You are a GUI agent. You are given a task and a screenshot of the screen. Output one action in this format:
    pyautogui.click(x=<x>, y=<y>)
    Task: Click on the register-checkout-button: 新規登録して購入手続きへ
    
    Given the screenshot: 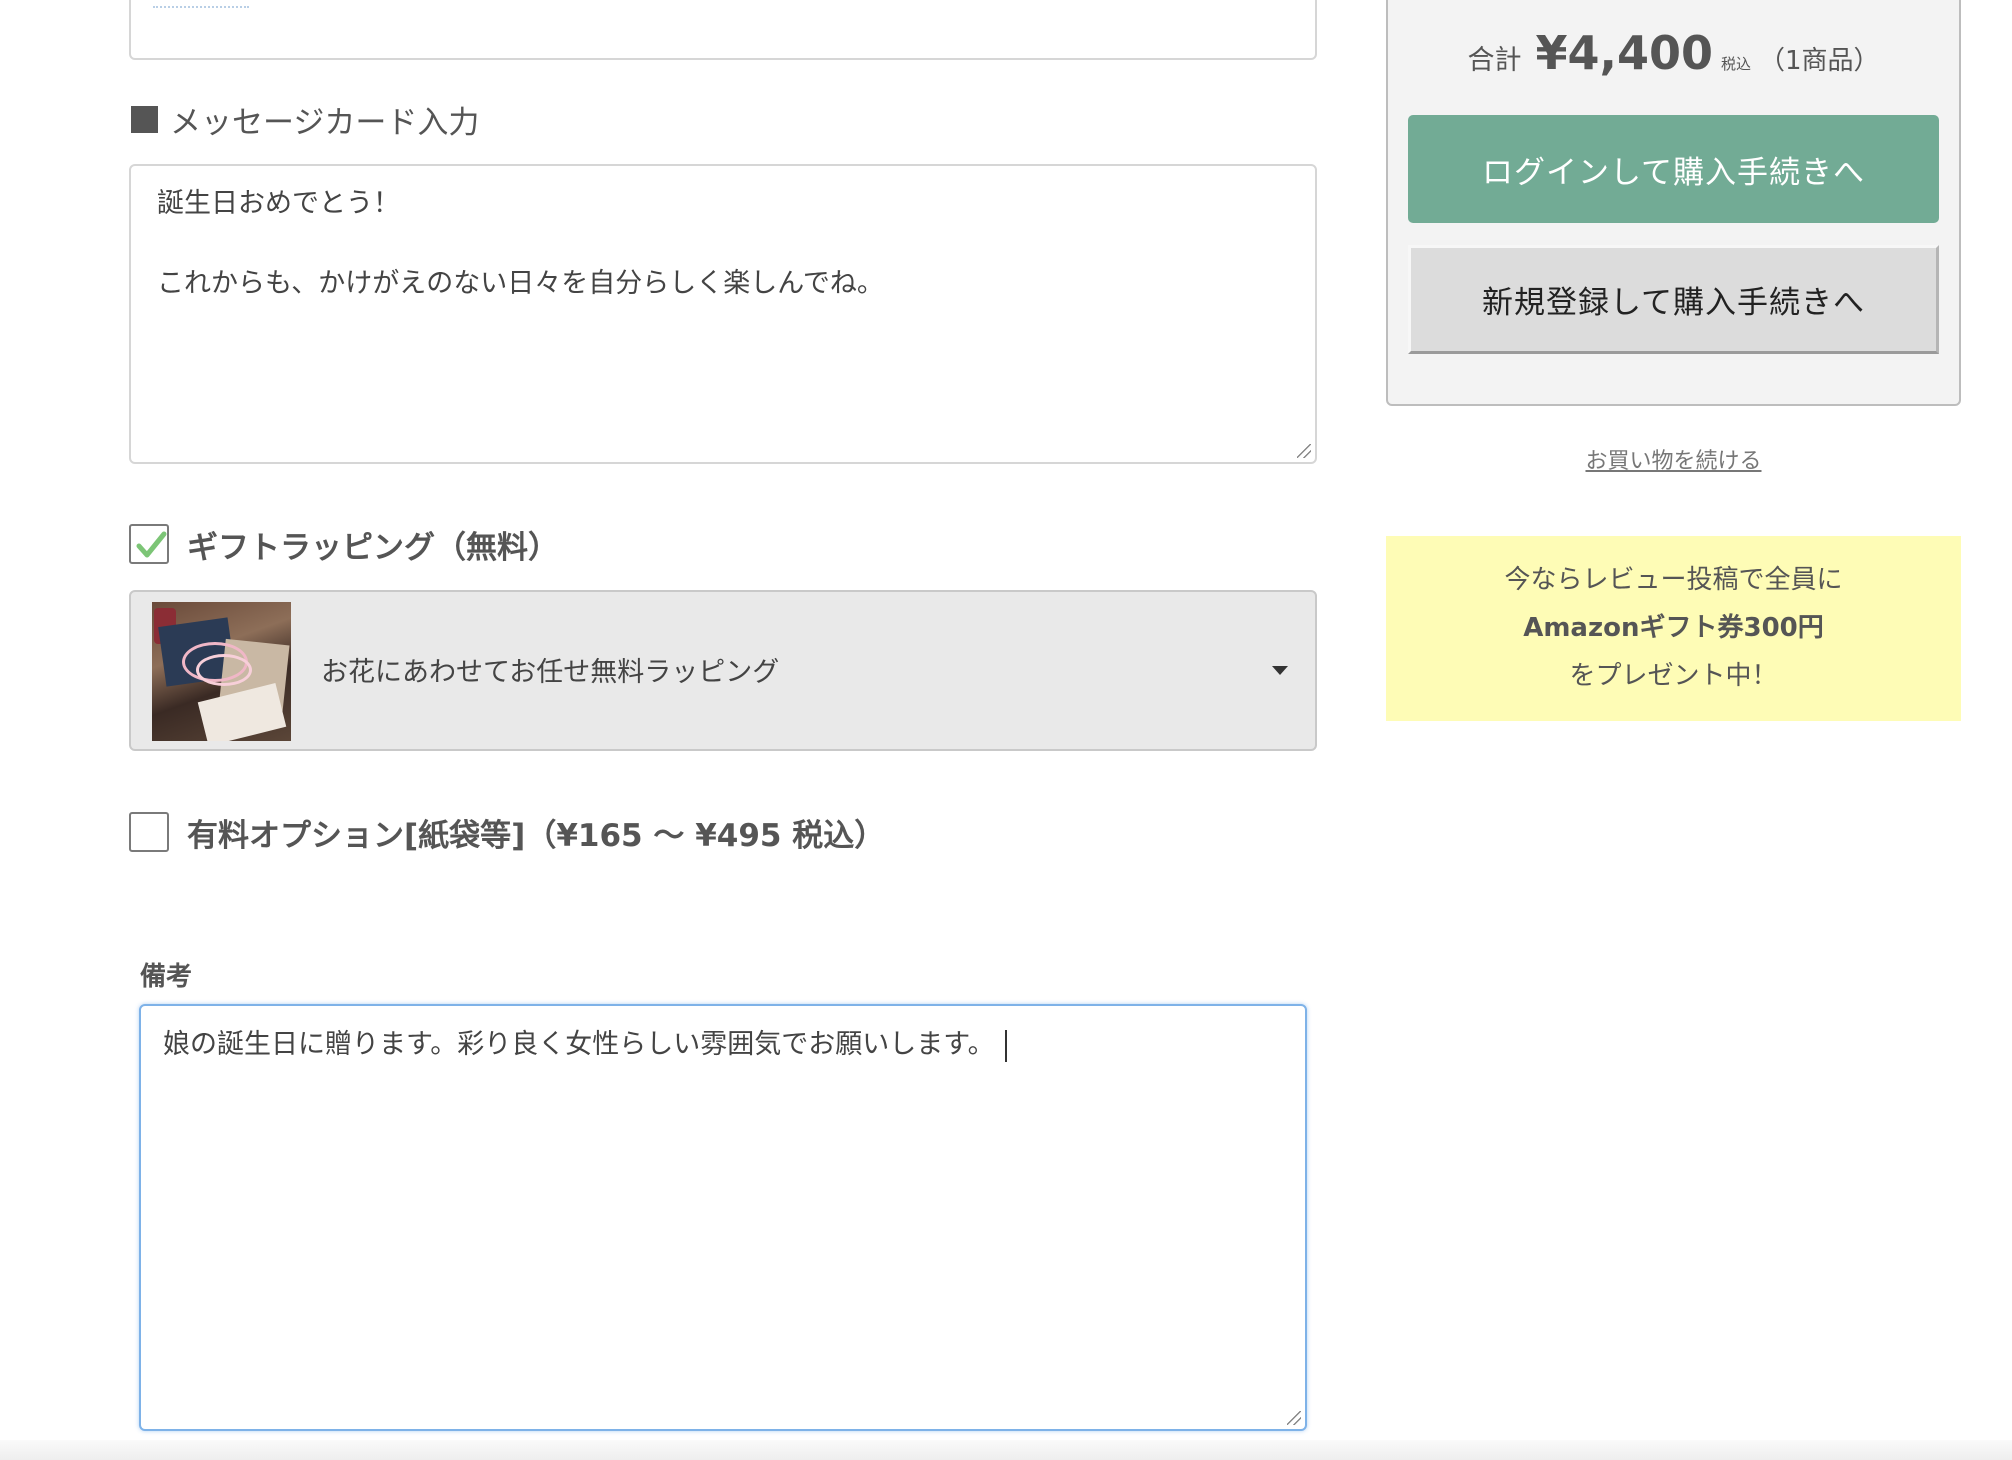 What is the action you would take?
    pyautogui.click(x=1673, y=299)
    